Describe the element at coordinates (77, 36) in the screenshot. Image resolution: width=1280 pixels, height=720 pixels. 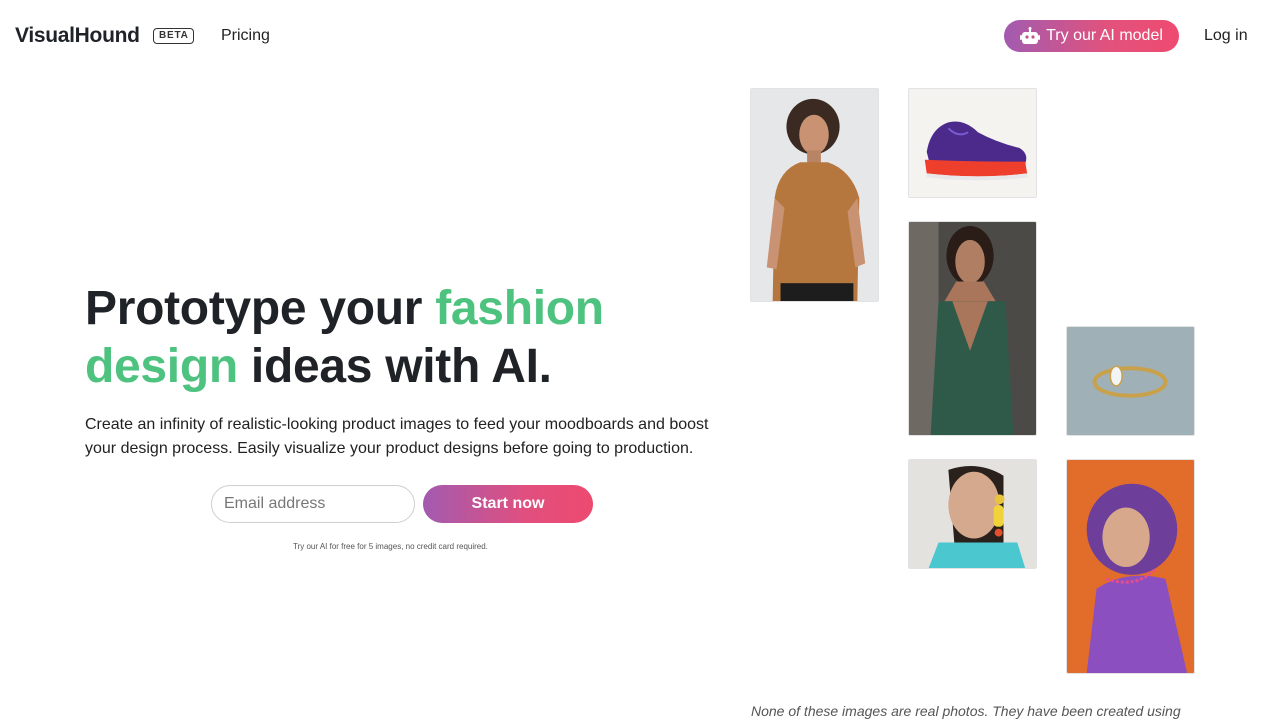
I see `logo: VisualHound` at that location.